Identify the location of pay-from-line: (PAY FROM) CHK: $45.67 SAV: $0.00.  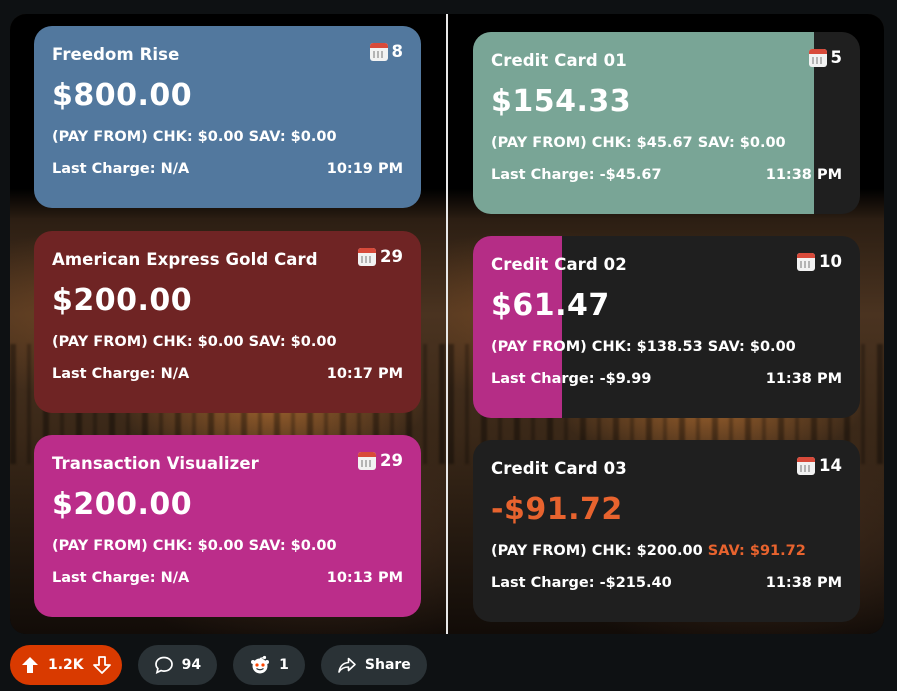
(638, 143).